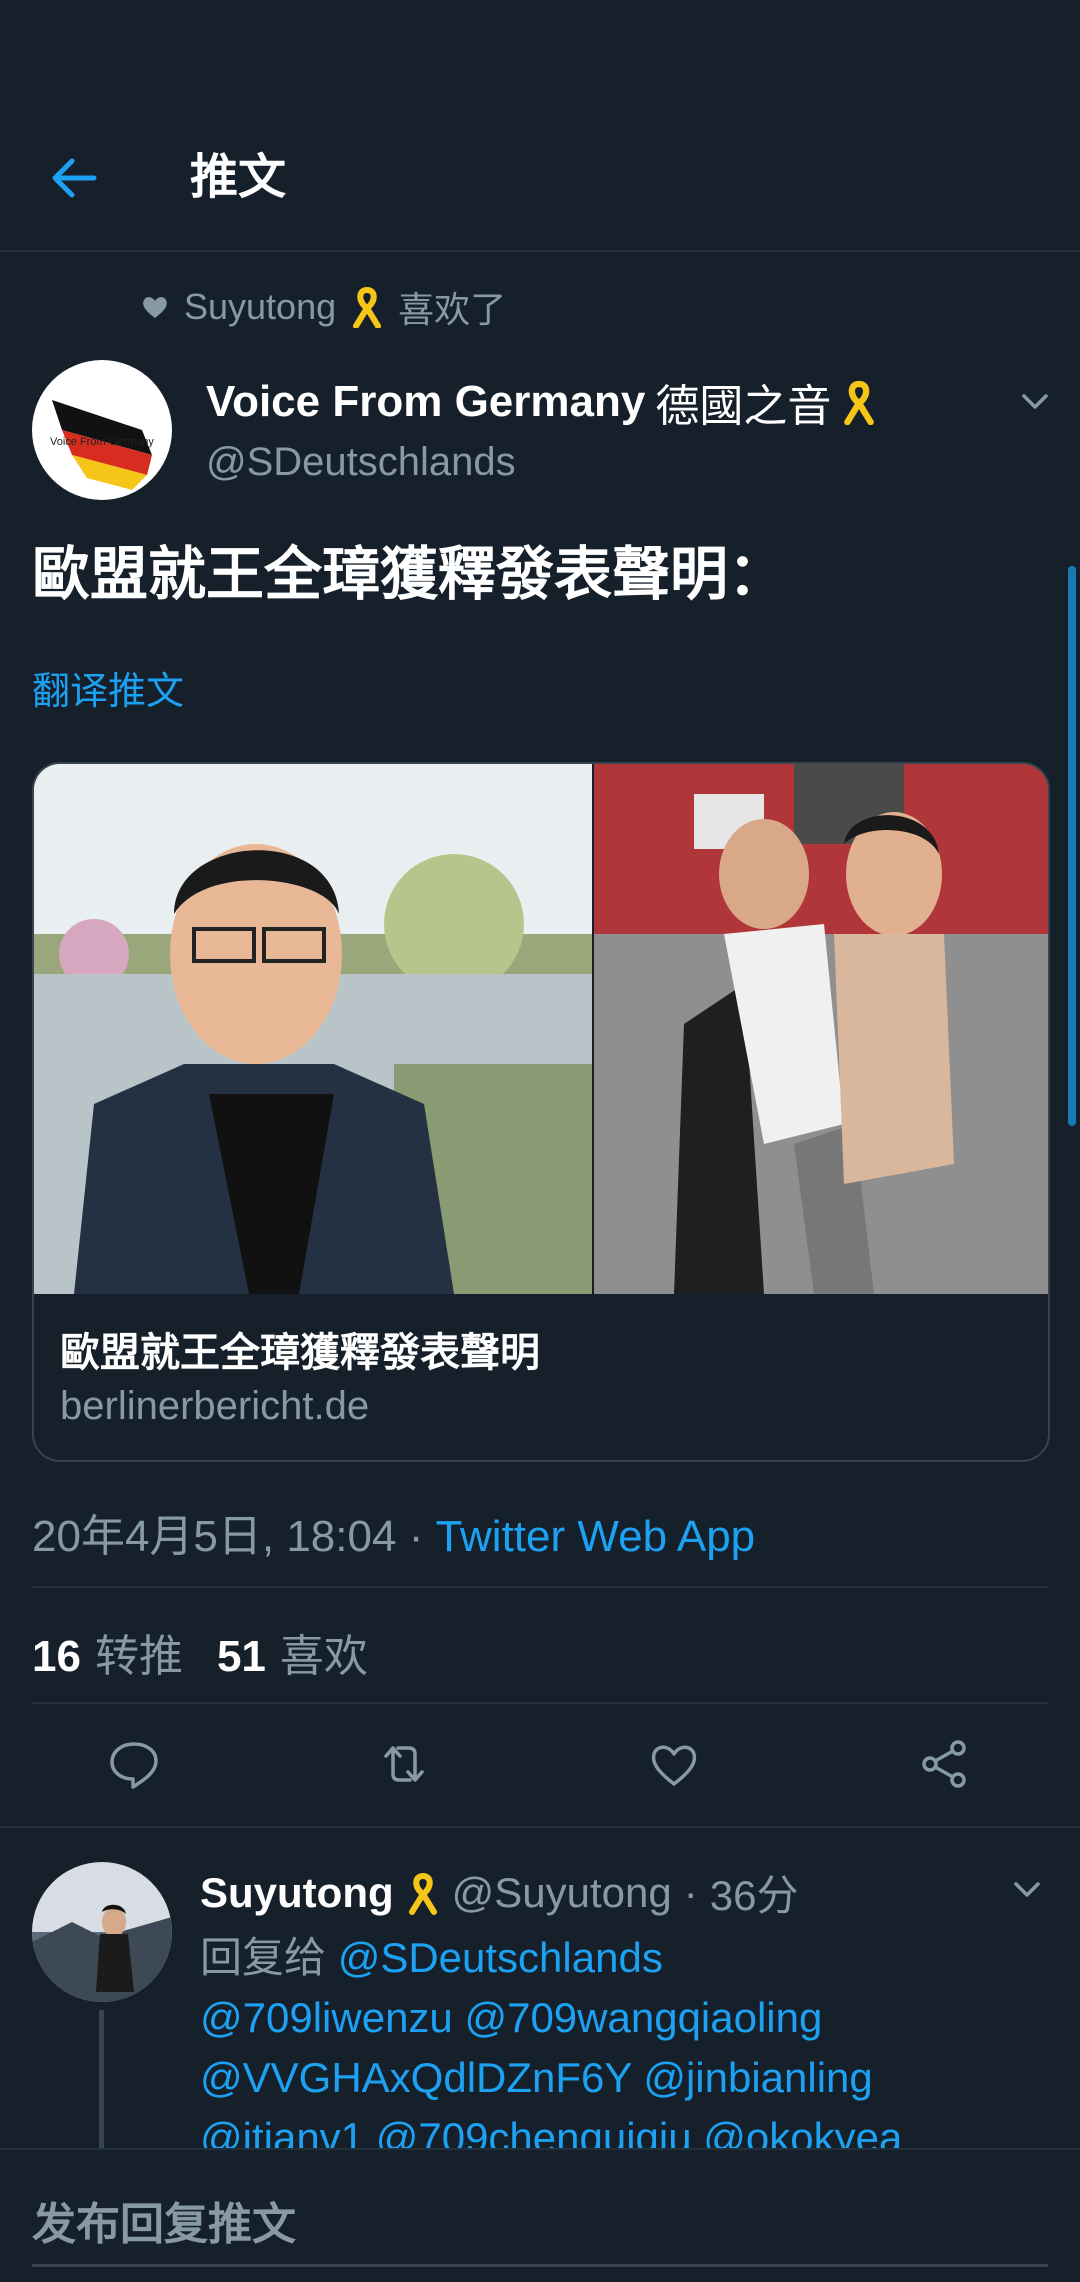 The image size is (1080, 2282). Describe the element at coordinates (361, 462) in the screenshot. I see `author-handle: @SDeutschlands` at that location.